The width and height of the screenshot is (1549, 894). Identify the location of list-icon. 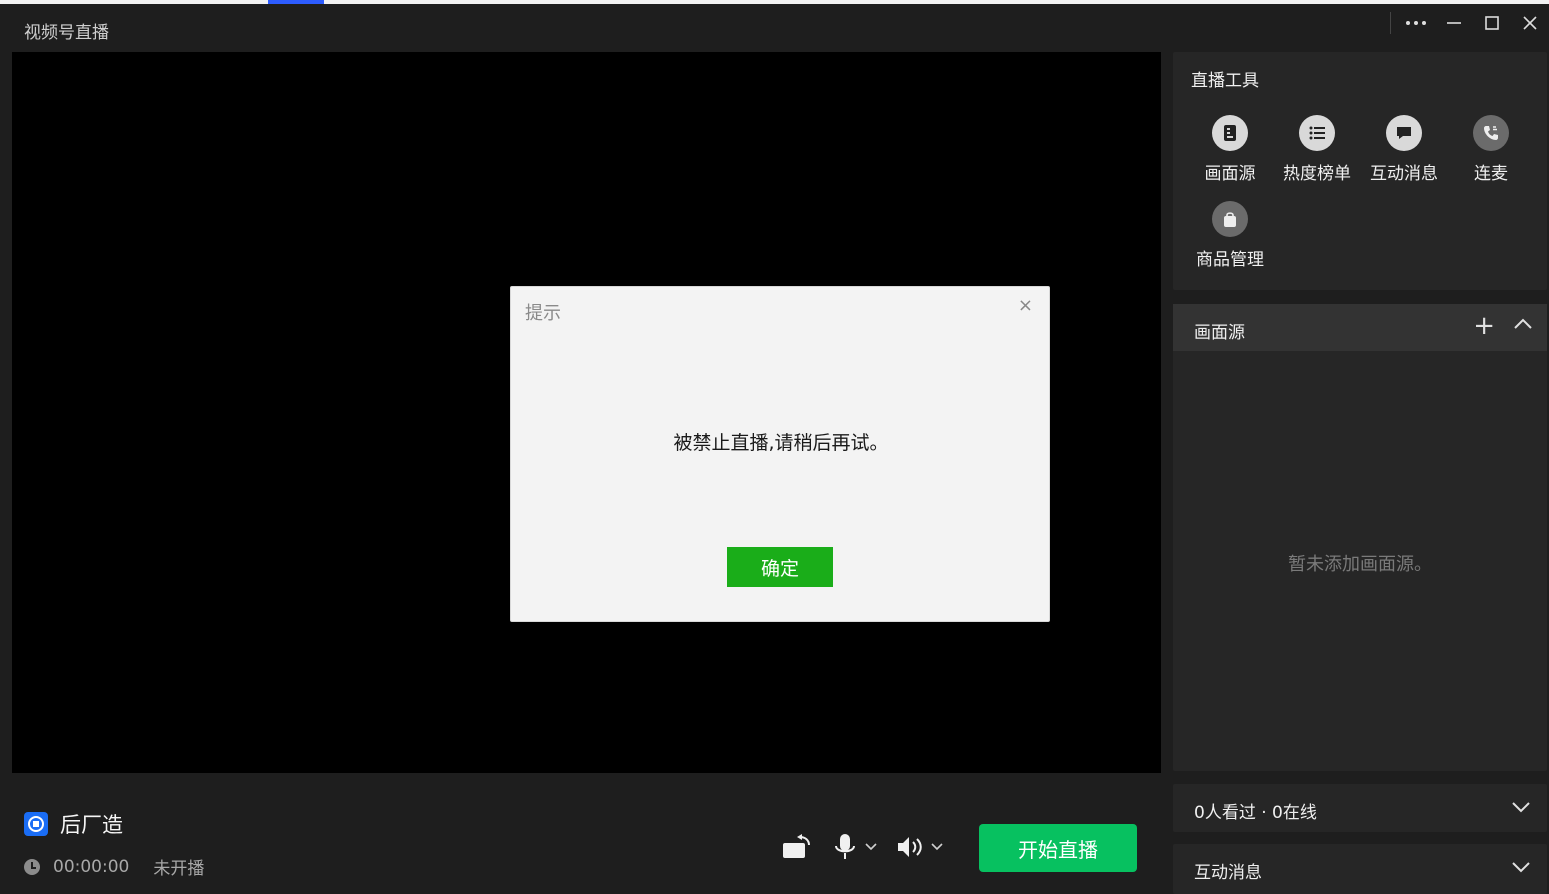
(1317, 133).